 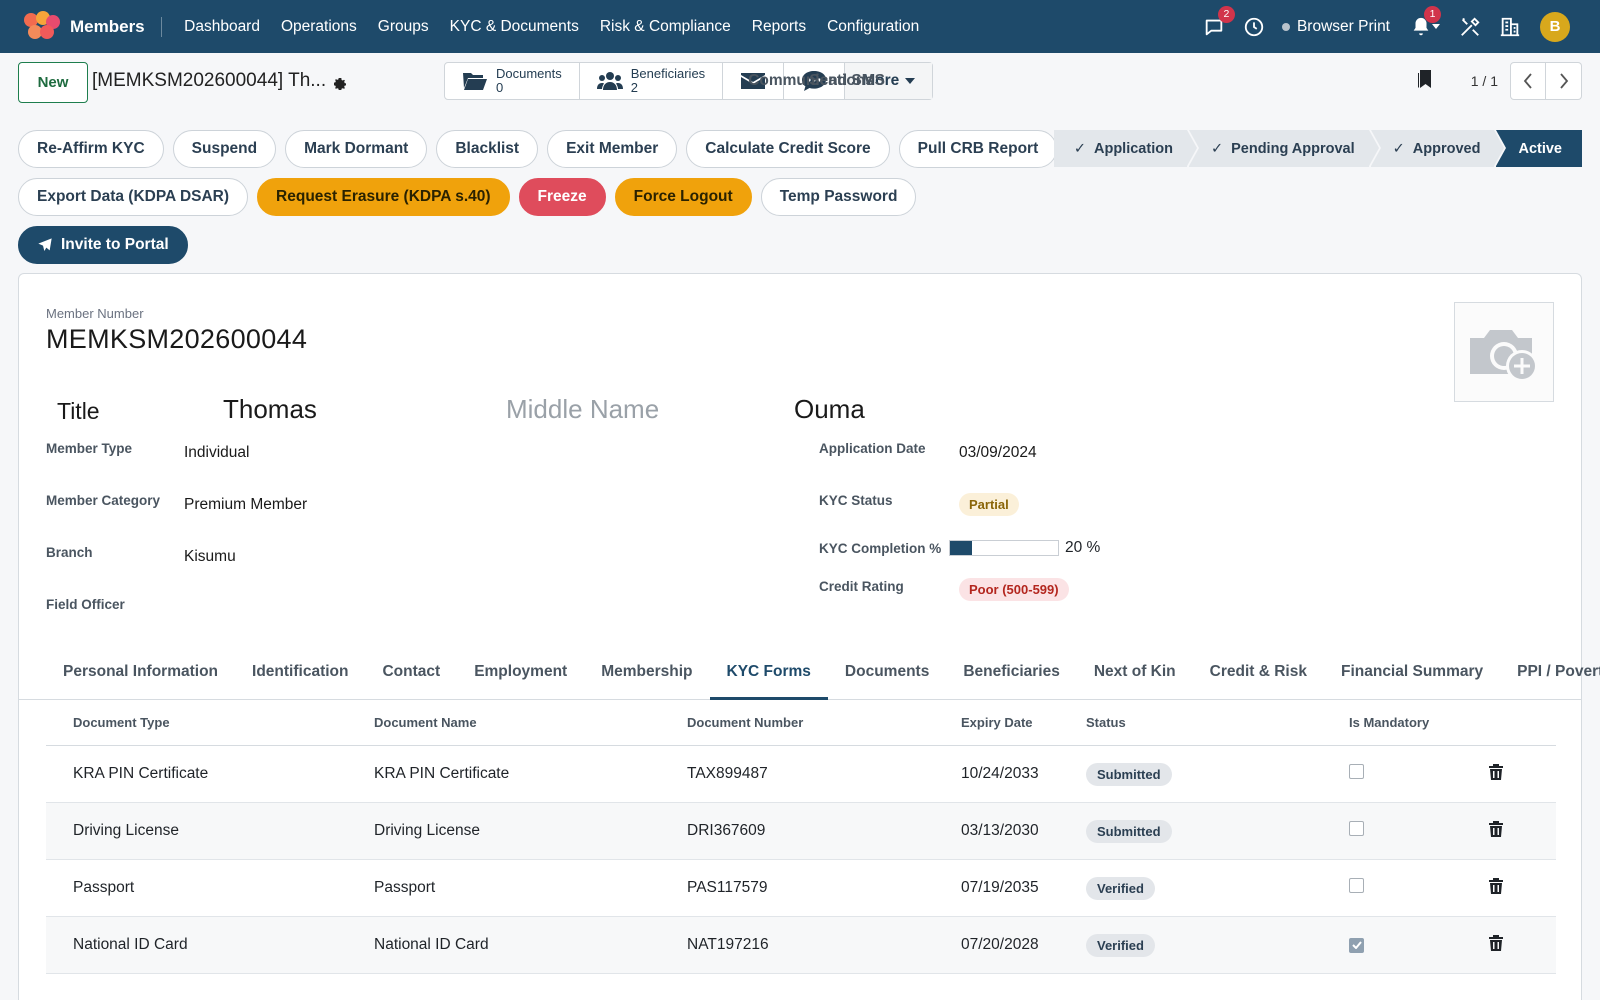 I want to click on users-icon, so click(x=609, y=81).